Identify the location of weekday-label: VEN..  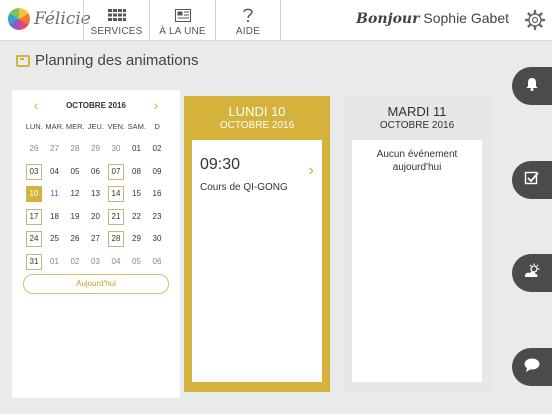
(116, 126).